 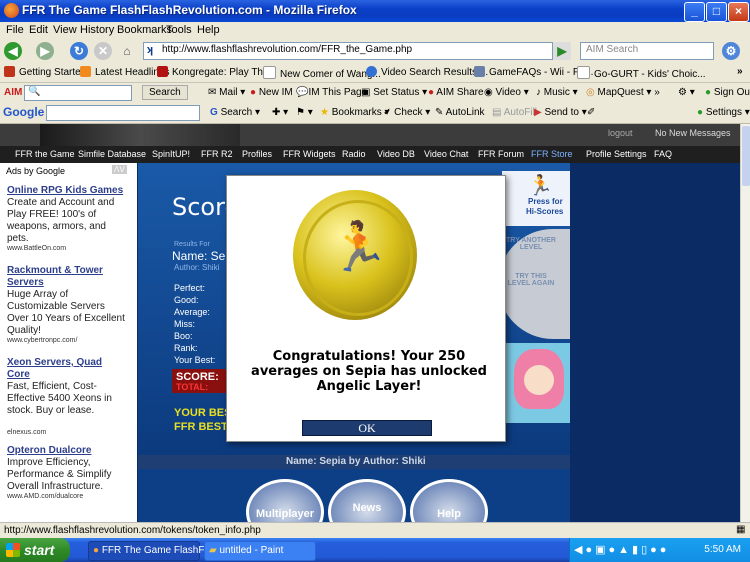 What do you see at coordinates (552, 154) in the screenshot?
I see `nav-ffr-store: FFR Store` at bounding box center [552, 154].